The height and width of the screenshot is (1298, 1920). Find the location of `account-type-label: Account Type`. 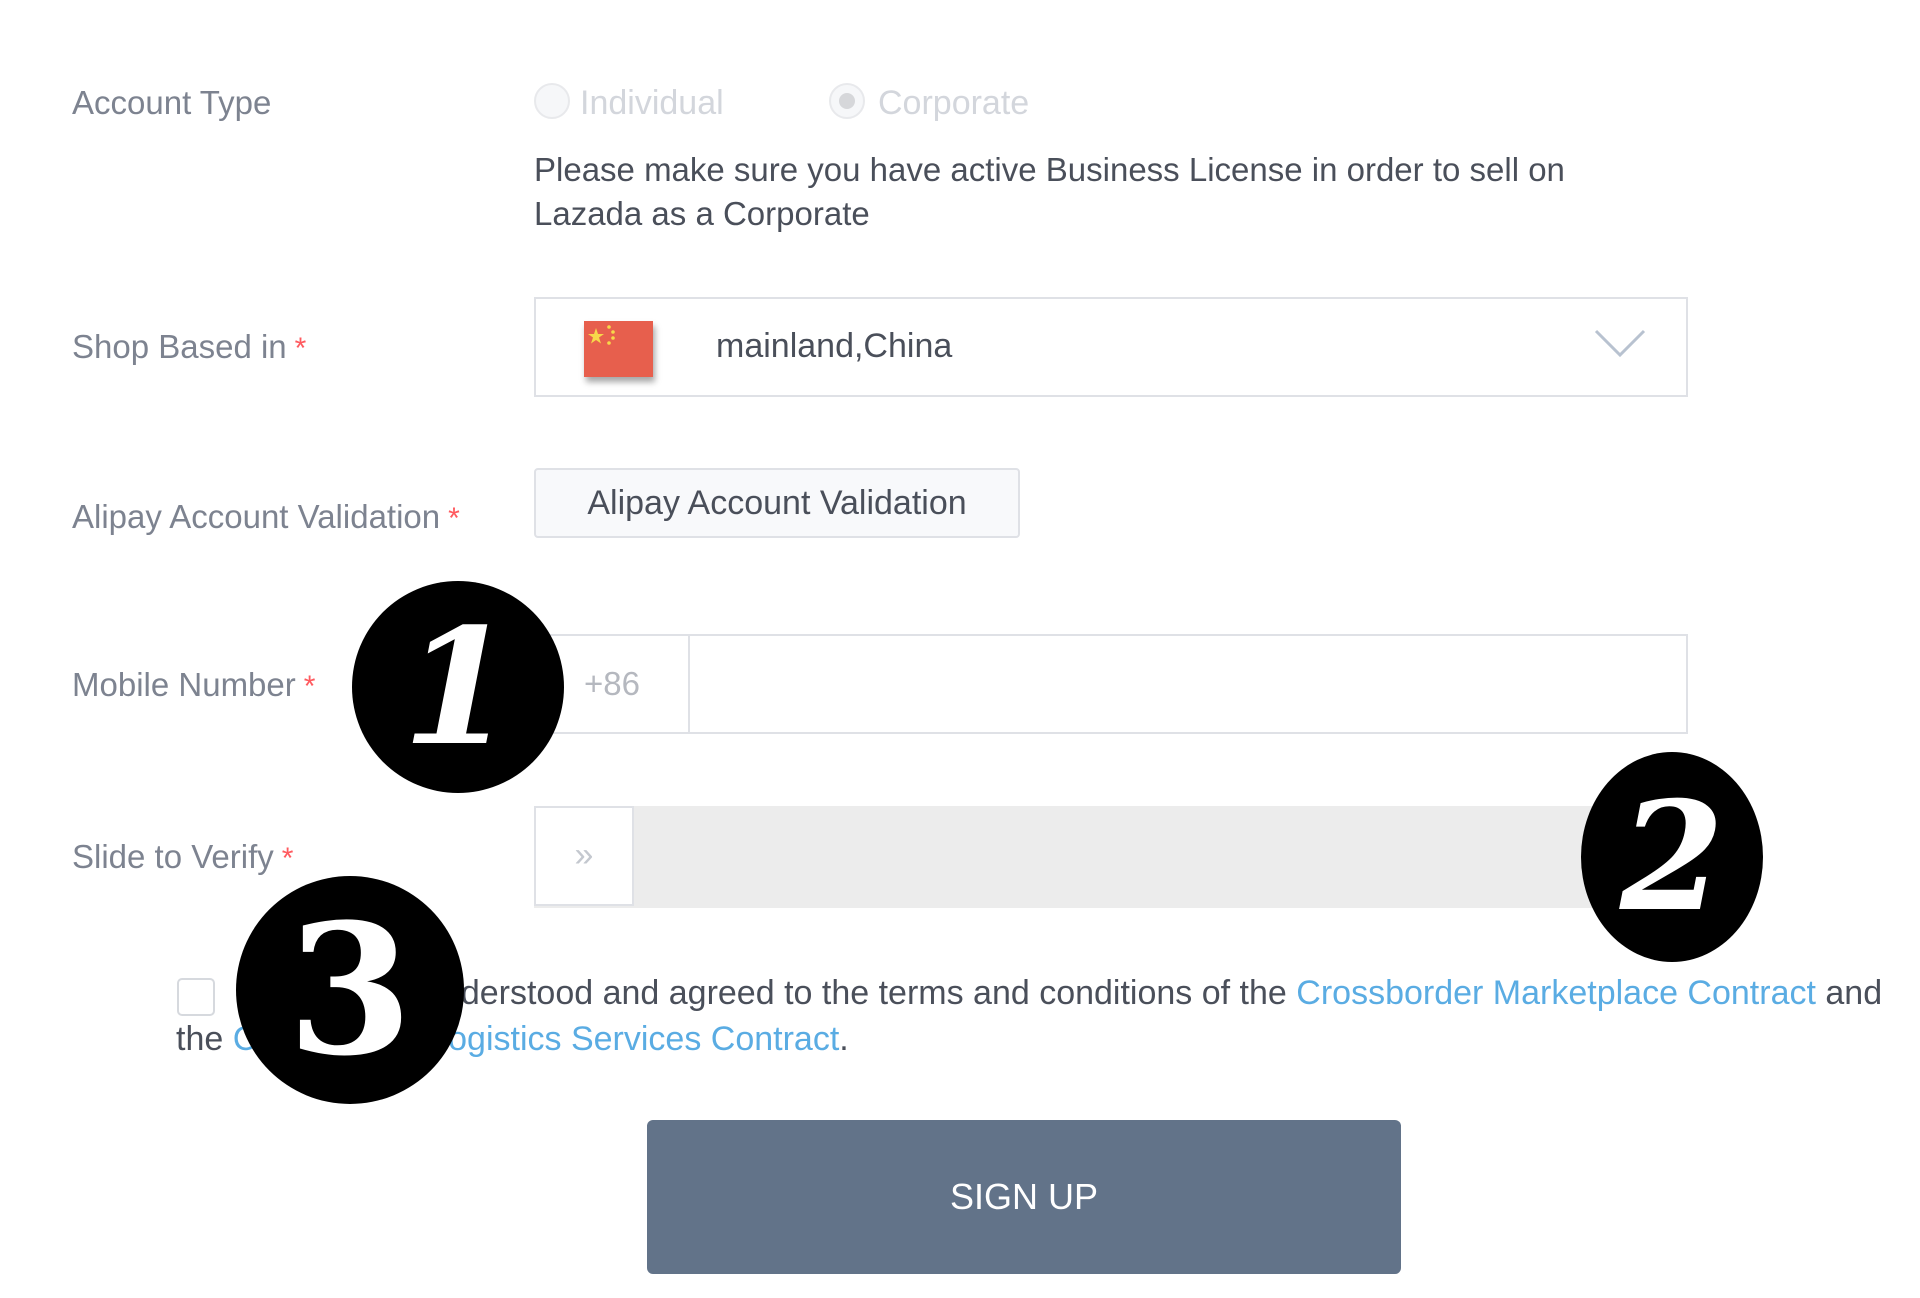

account-type-label: Account Type is located at coordinates (172, 102).